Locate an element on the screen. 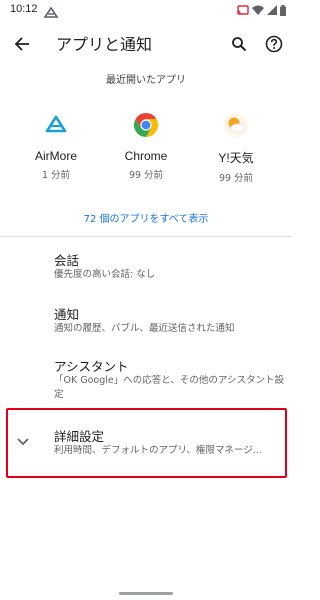 This screenshot has width=320, height=600. status-icons is located at coordinates (261, 10).